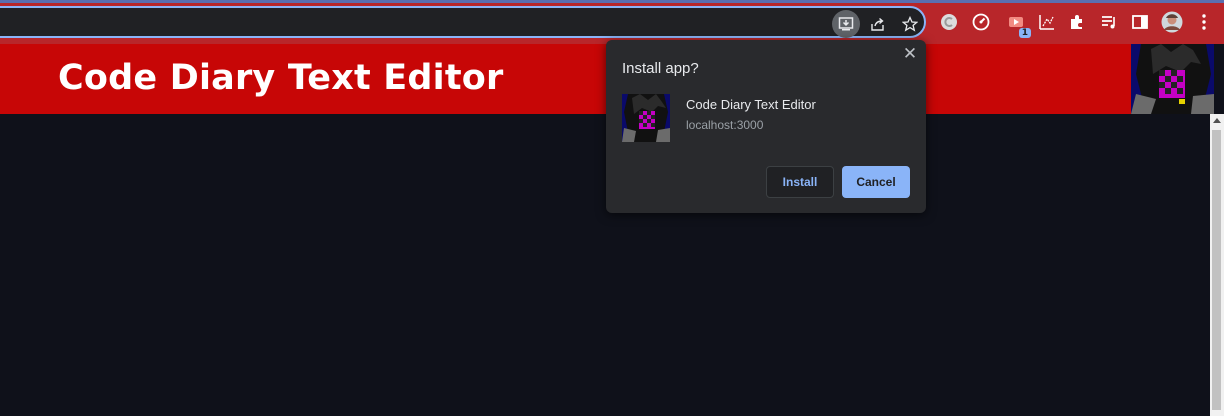 The width and height of the screenshot is (1224, 416). What do you see at coordinates (876, 182) in the screenshot?
I see `cancel-button: Cancel` at bounding box center [876, 182].